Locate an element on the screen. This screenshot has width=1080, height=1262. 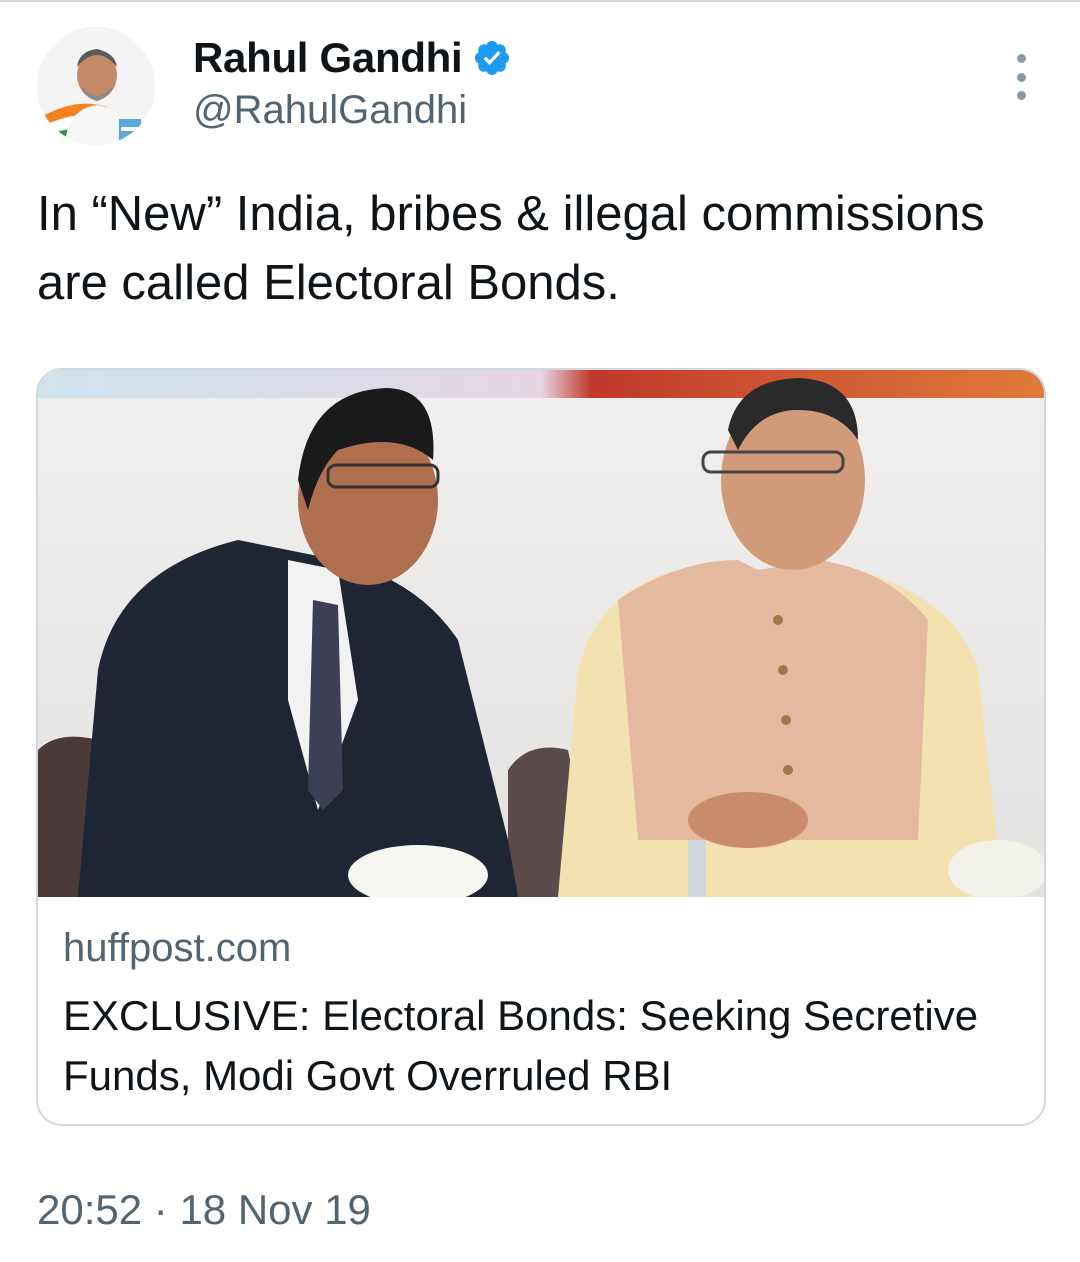
more-options-button is located at coordinates (1021, 77).